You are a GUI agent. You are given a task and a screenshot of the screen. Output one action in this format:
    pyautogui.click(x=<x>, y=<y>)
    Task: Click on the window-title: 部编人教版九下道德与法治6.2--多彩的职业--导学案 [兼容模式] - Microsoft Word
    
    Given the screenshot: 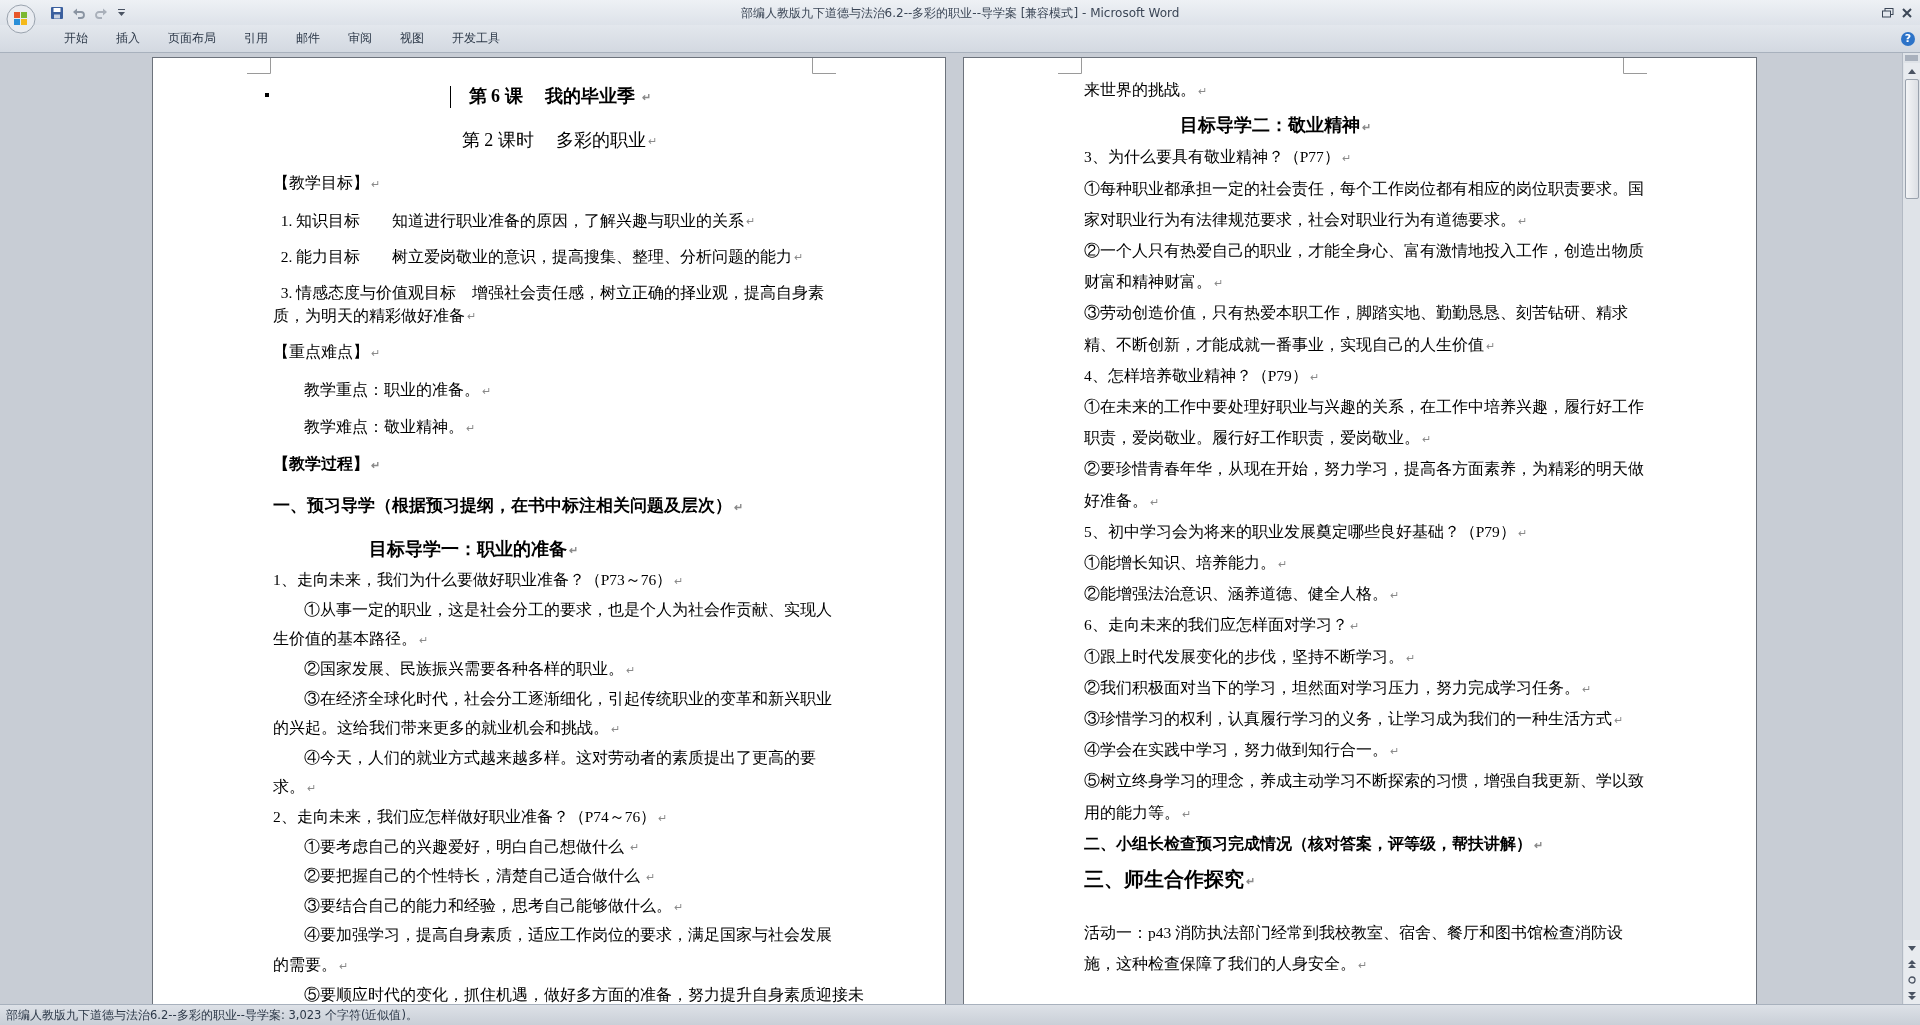 What is the action you would take?
    pyautogui.click(x=960, y=13)
    